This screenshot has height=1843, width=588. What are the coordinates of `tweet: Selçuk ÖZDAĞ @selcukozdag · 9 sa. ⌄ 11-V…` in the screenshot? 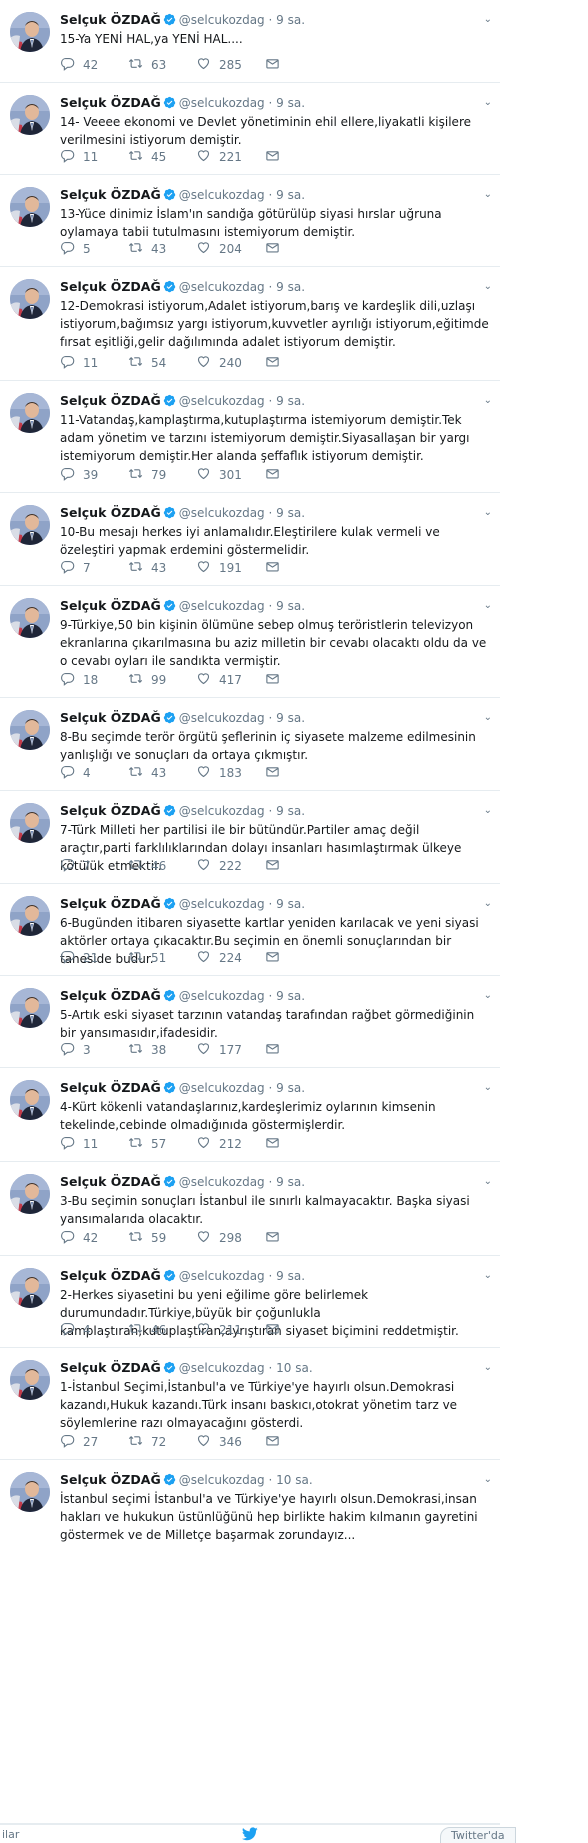 It's located at (250, 437).